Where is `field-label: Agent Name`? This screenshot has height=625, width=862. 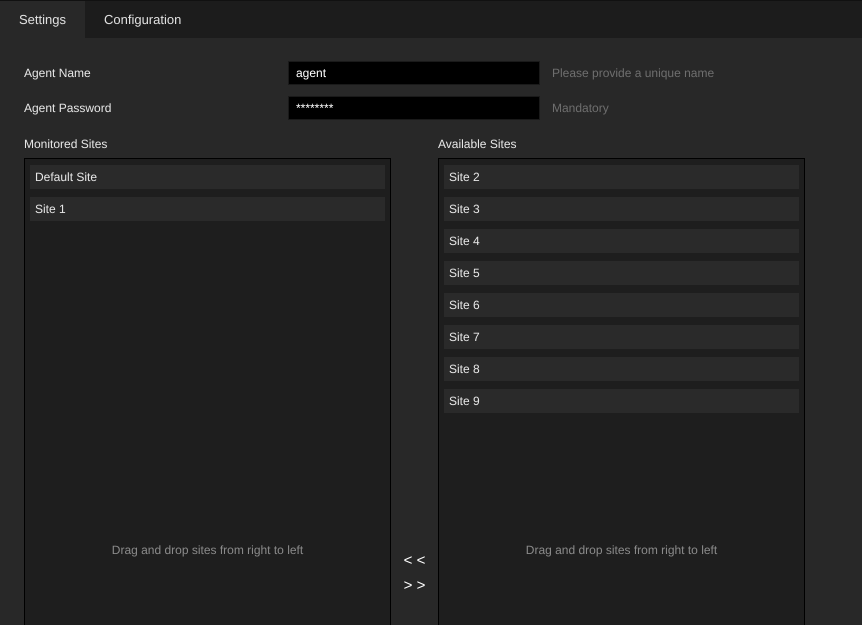 field-label: Agent Name is located at coordinates (58, 73).